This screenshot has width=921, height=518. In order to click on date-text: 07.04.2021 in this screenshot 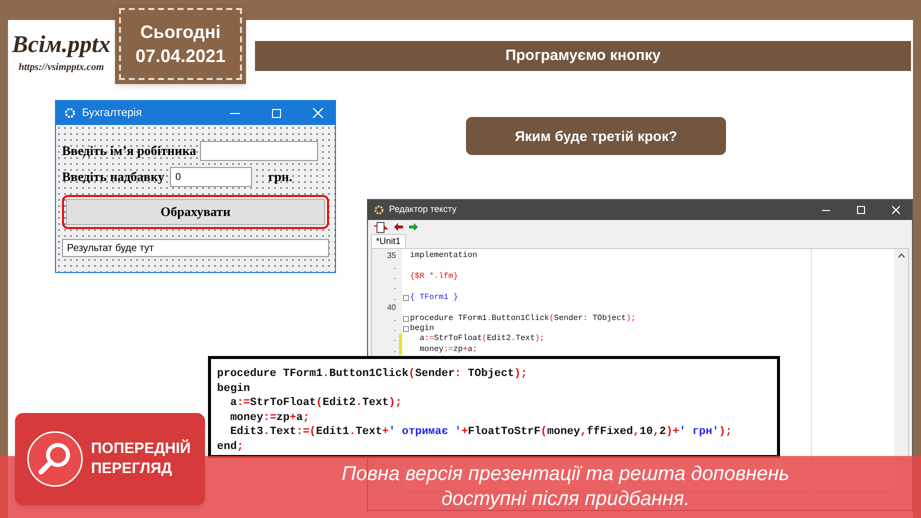, I will do `click(180, 56)`.